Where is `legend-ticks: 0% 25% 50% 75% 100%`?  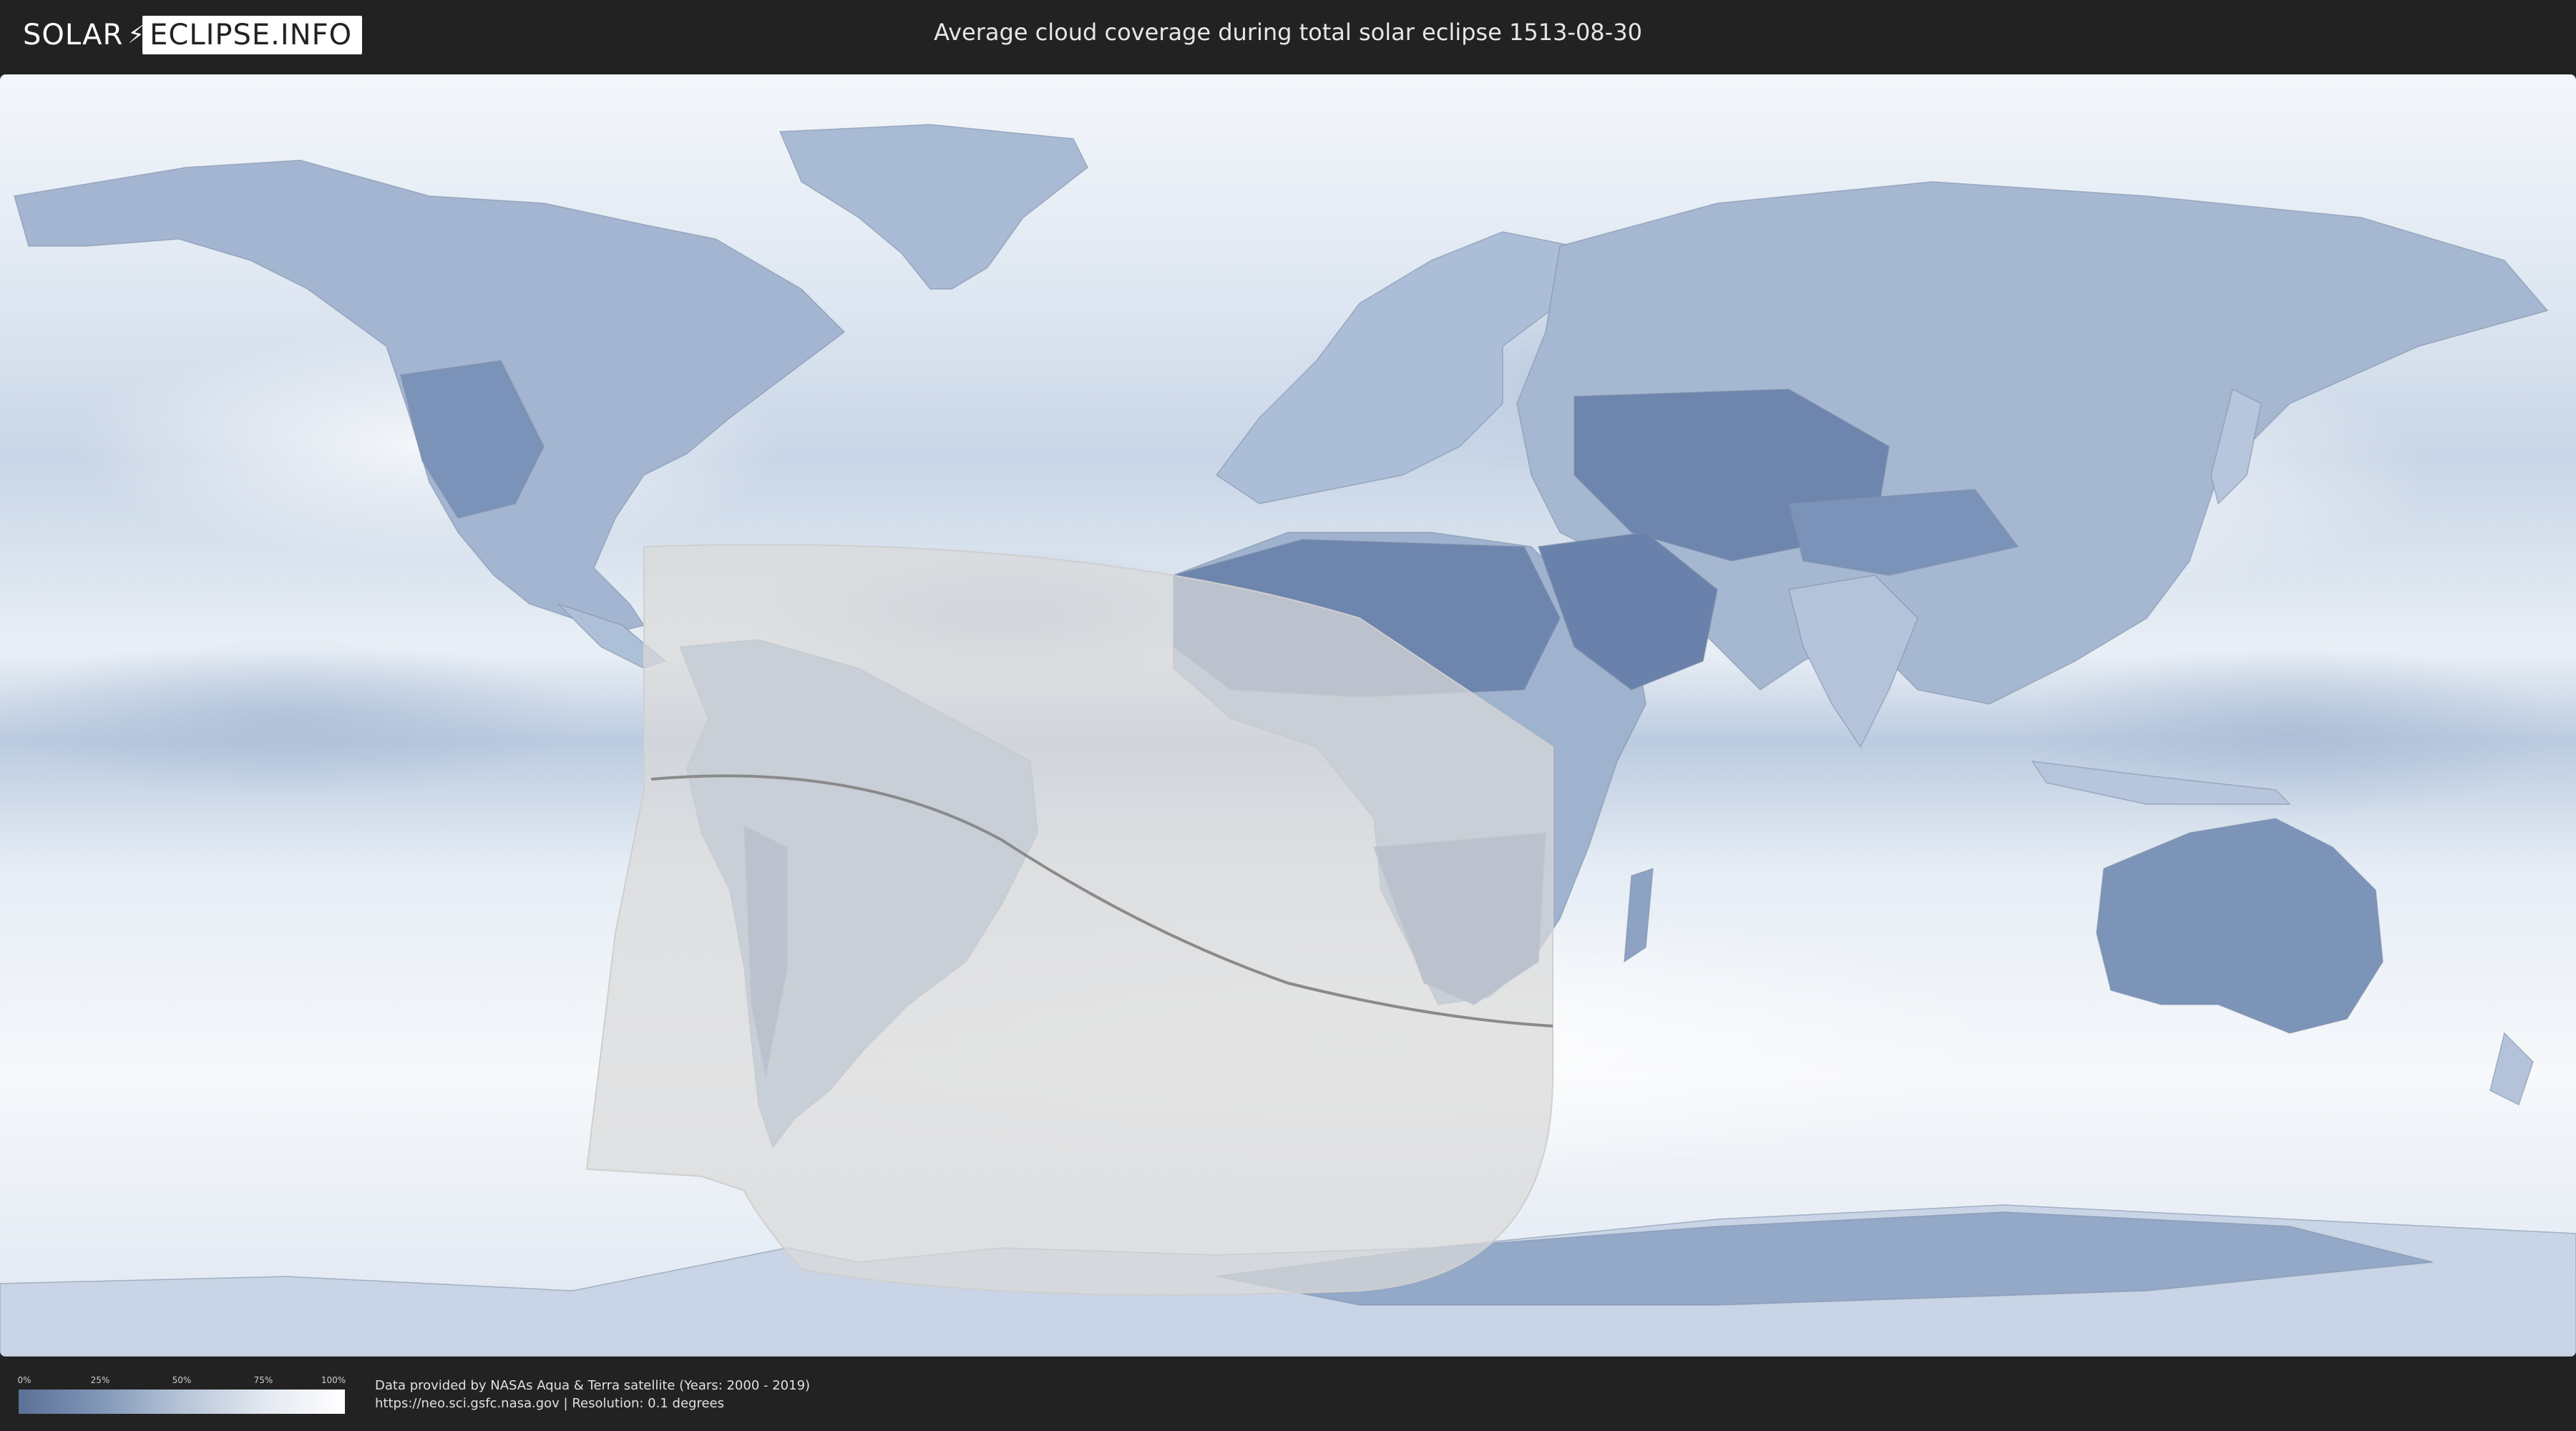
legend-ticks: 0% 25% 50% 75% 100% is located at coordinates (181, 1382).